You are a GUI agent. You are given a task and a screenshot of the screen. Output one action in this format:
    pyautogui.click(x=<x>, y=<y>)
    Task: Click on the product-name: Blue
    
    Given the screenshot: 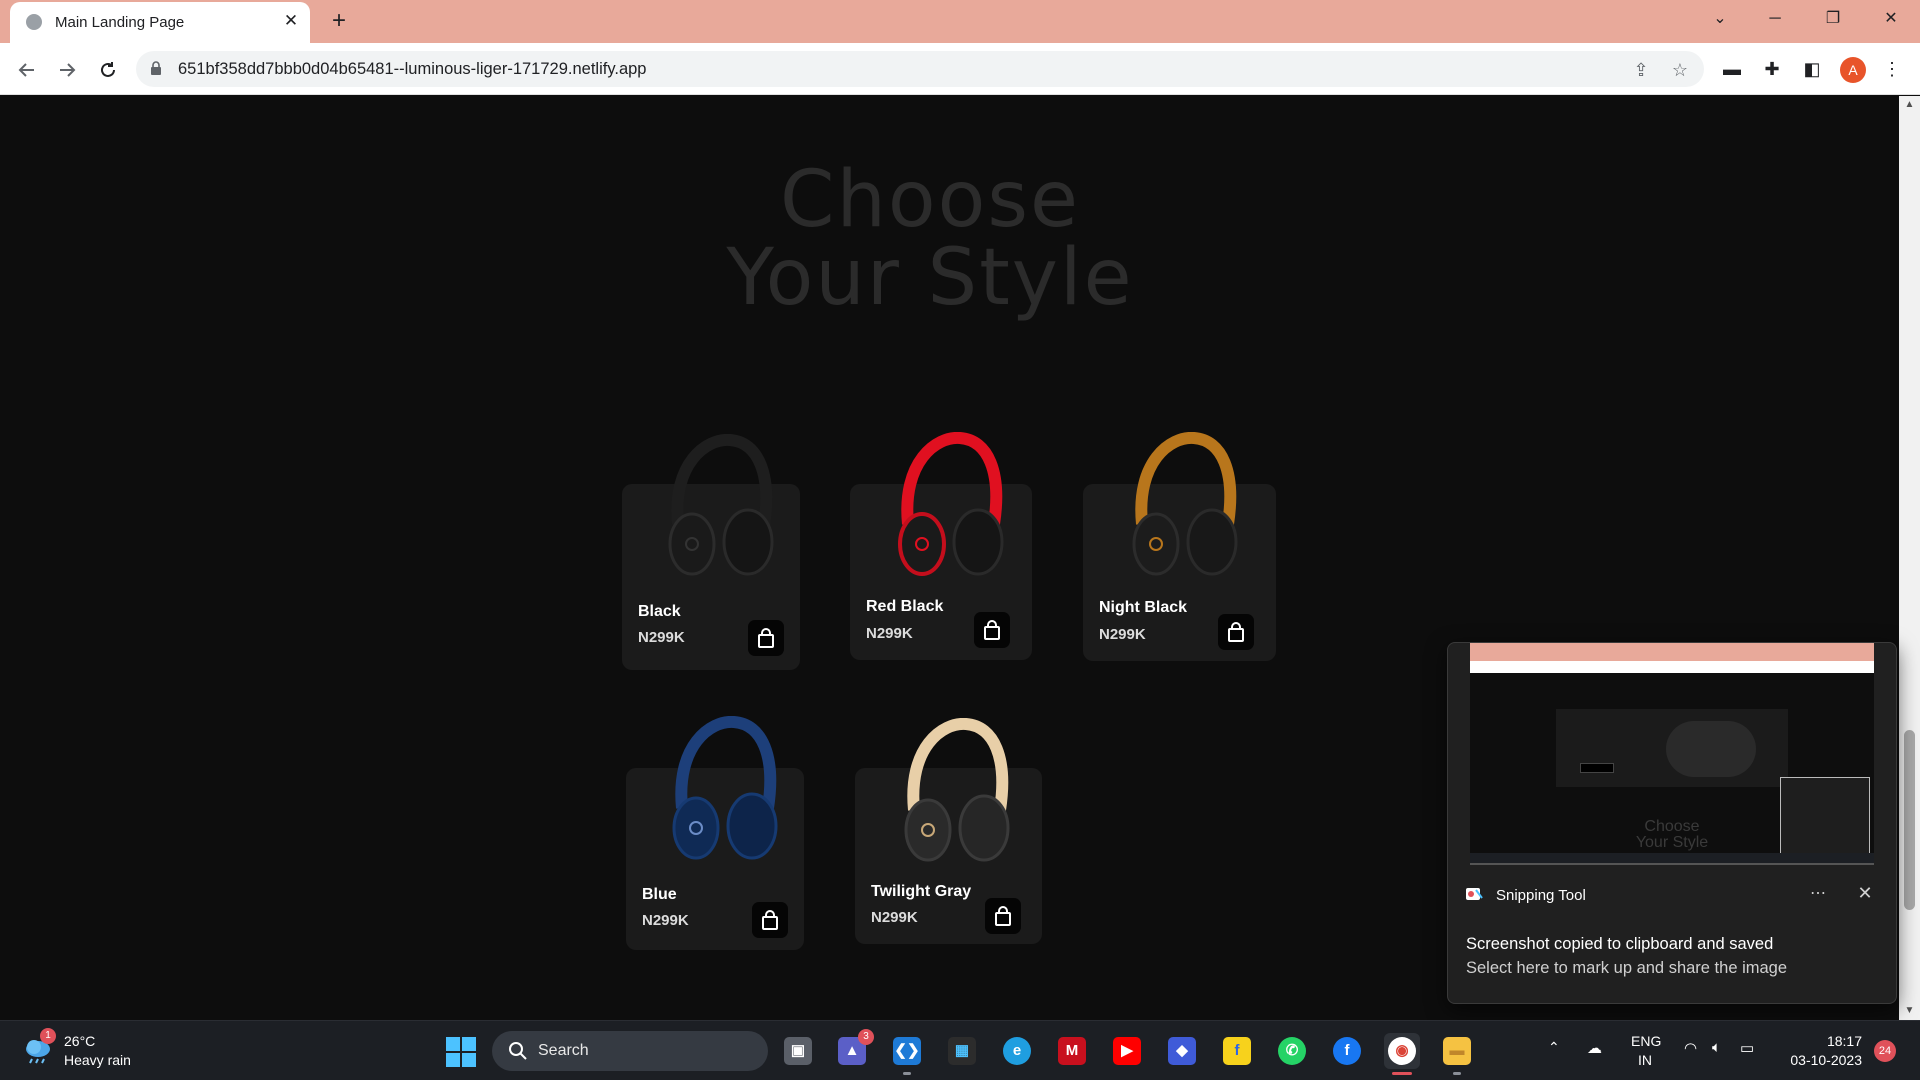 What is the action you would take?
    pyautogui.click(x=659, y=894)
    